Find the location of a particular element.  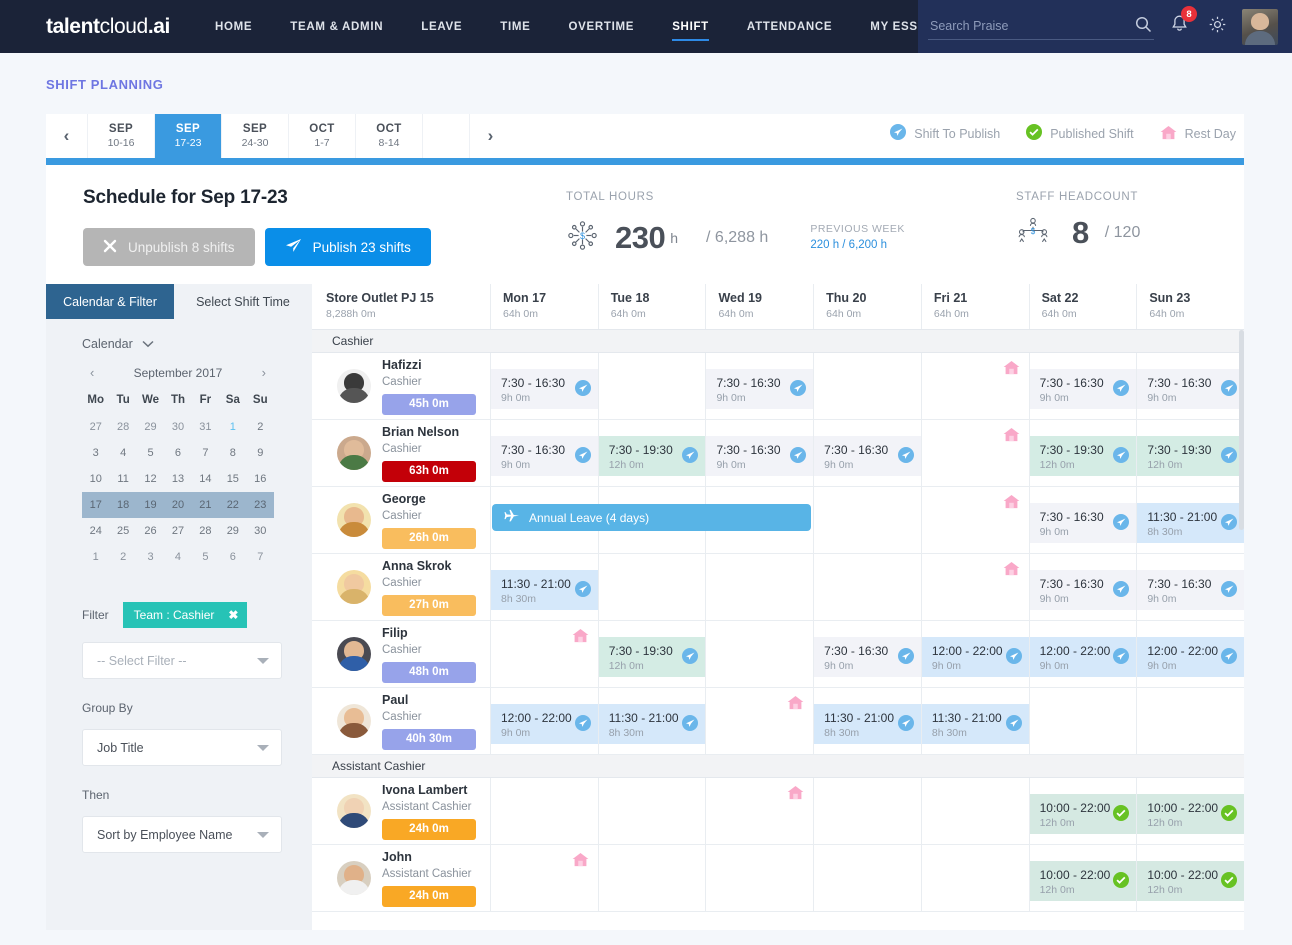

nav-item-shift: SHIFT is located at coordinates (690, 26).